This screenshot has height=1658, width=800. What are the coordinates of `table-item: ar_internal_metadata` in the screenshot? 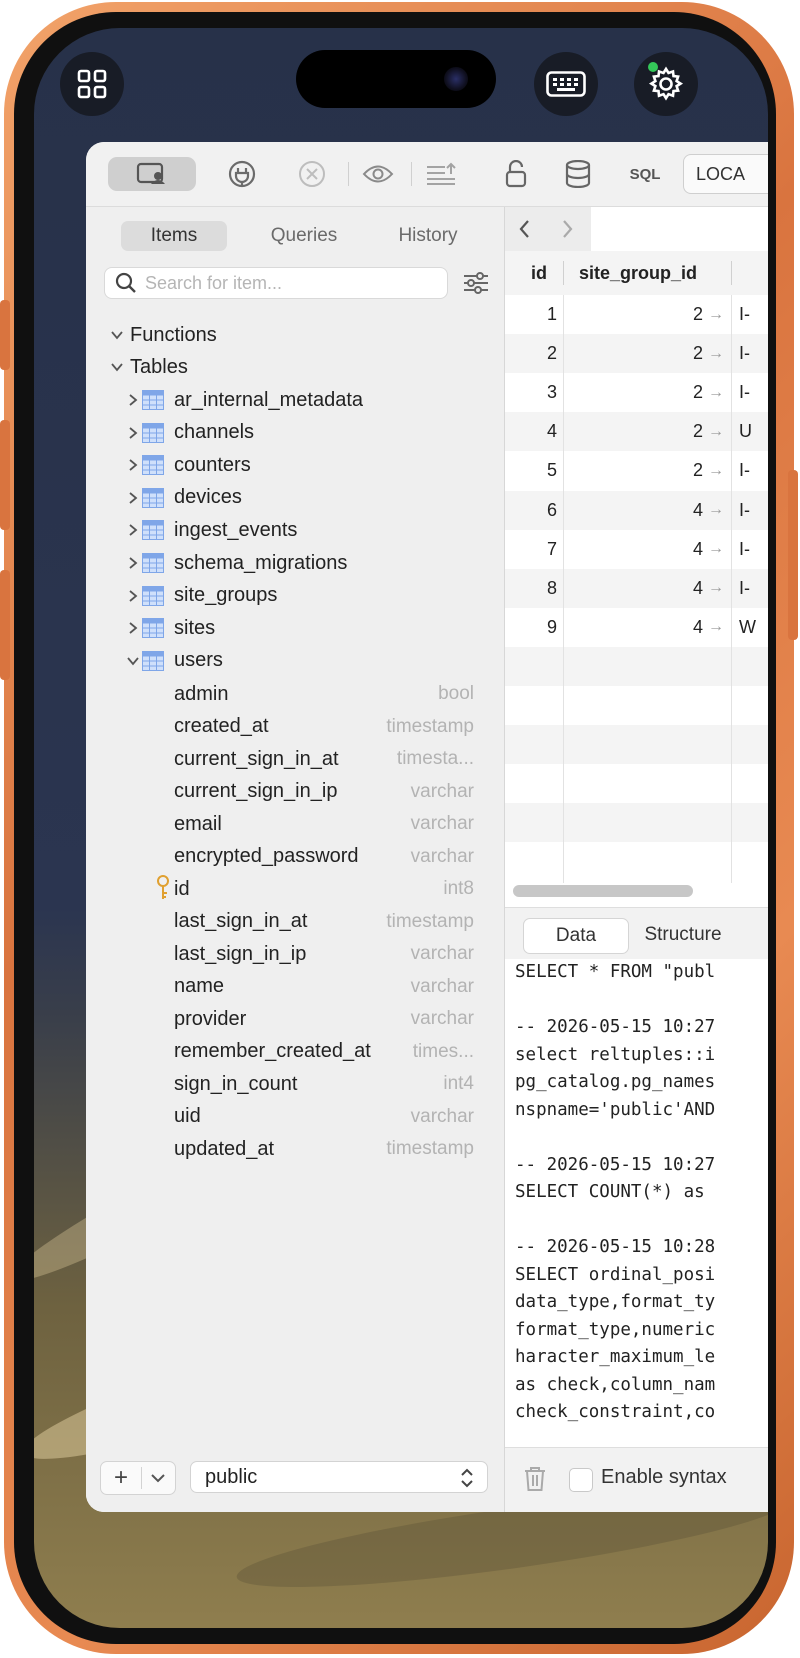 It's located at (295, 400).